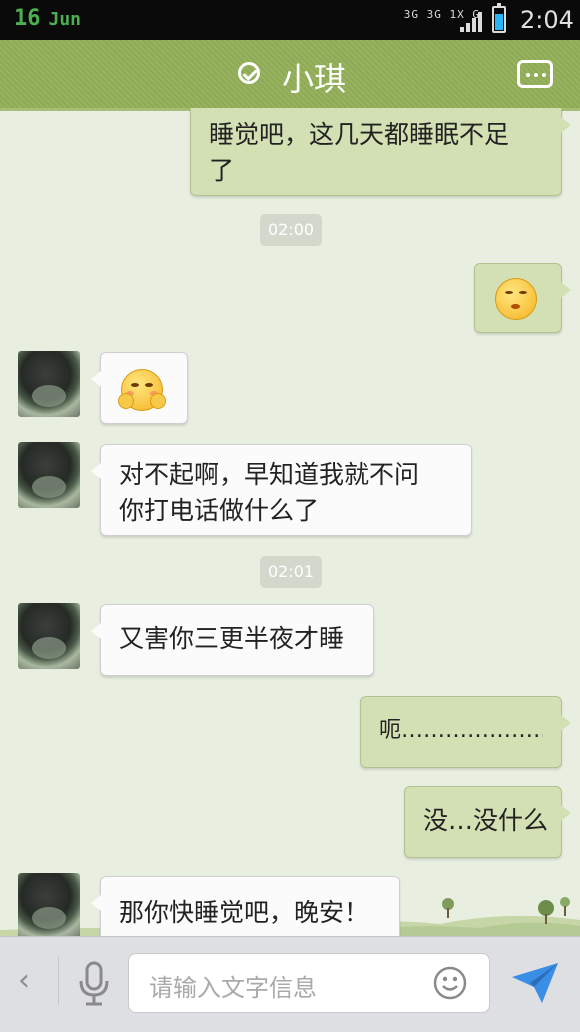 This screenshot has width=580, height=1032. I want to click on shy-emoji-icon, so click(142, 390).